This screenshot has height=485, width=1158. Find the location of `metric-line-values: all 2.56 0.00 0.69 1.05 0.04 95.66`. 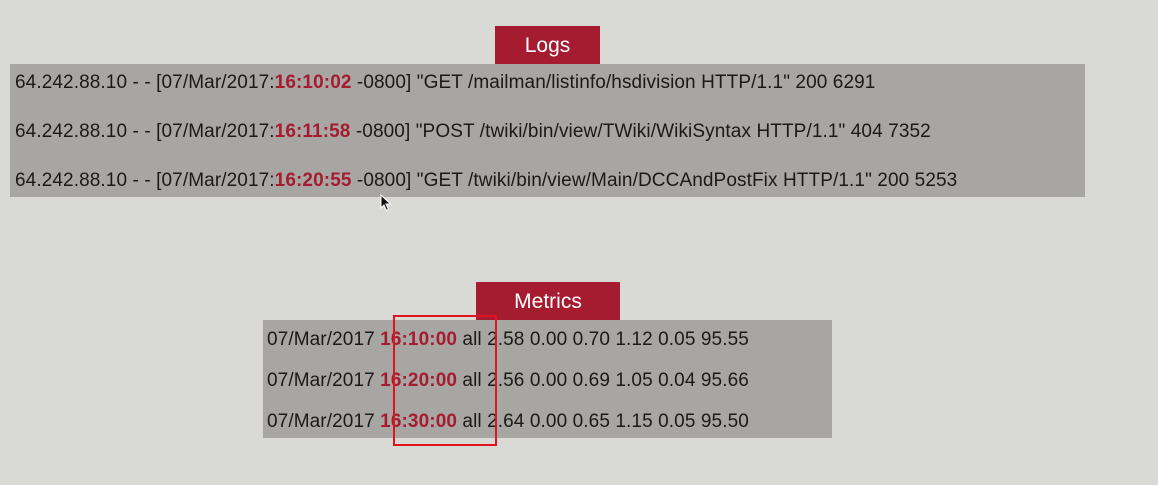

metric-line-values: all 2.56 0.00 0.69 1.05 0.04 95.66 is located at coordinates (603, 380).